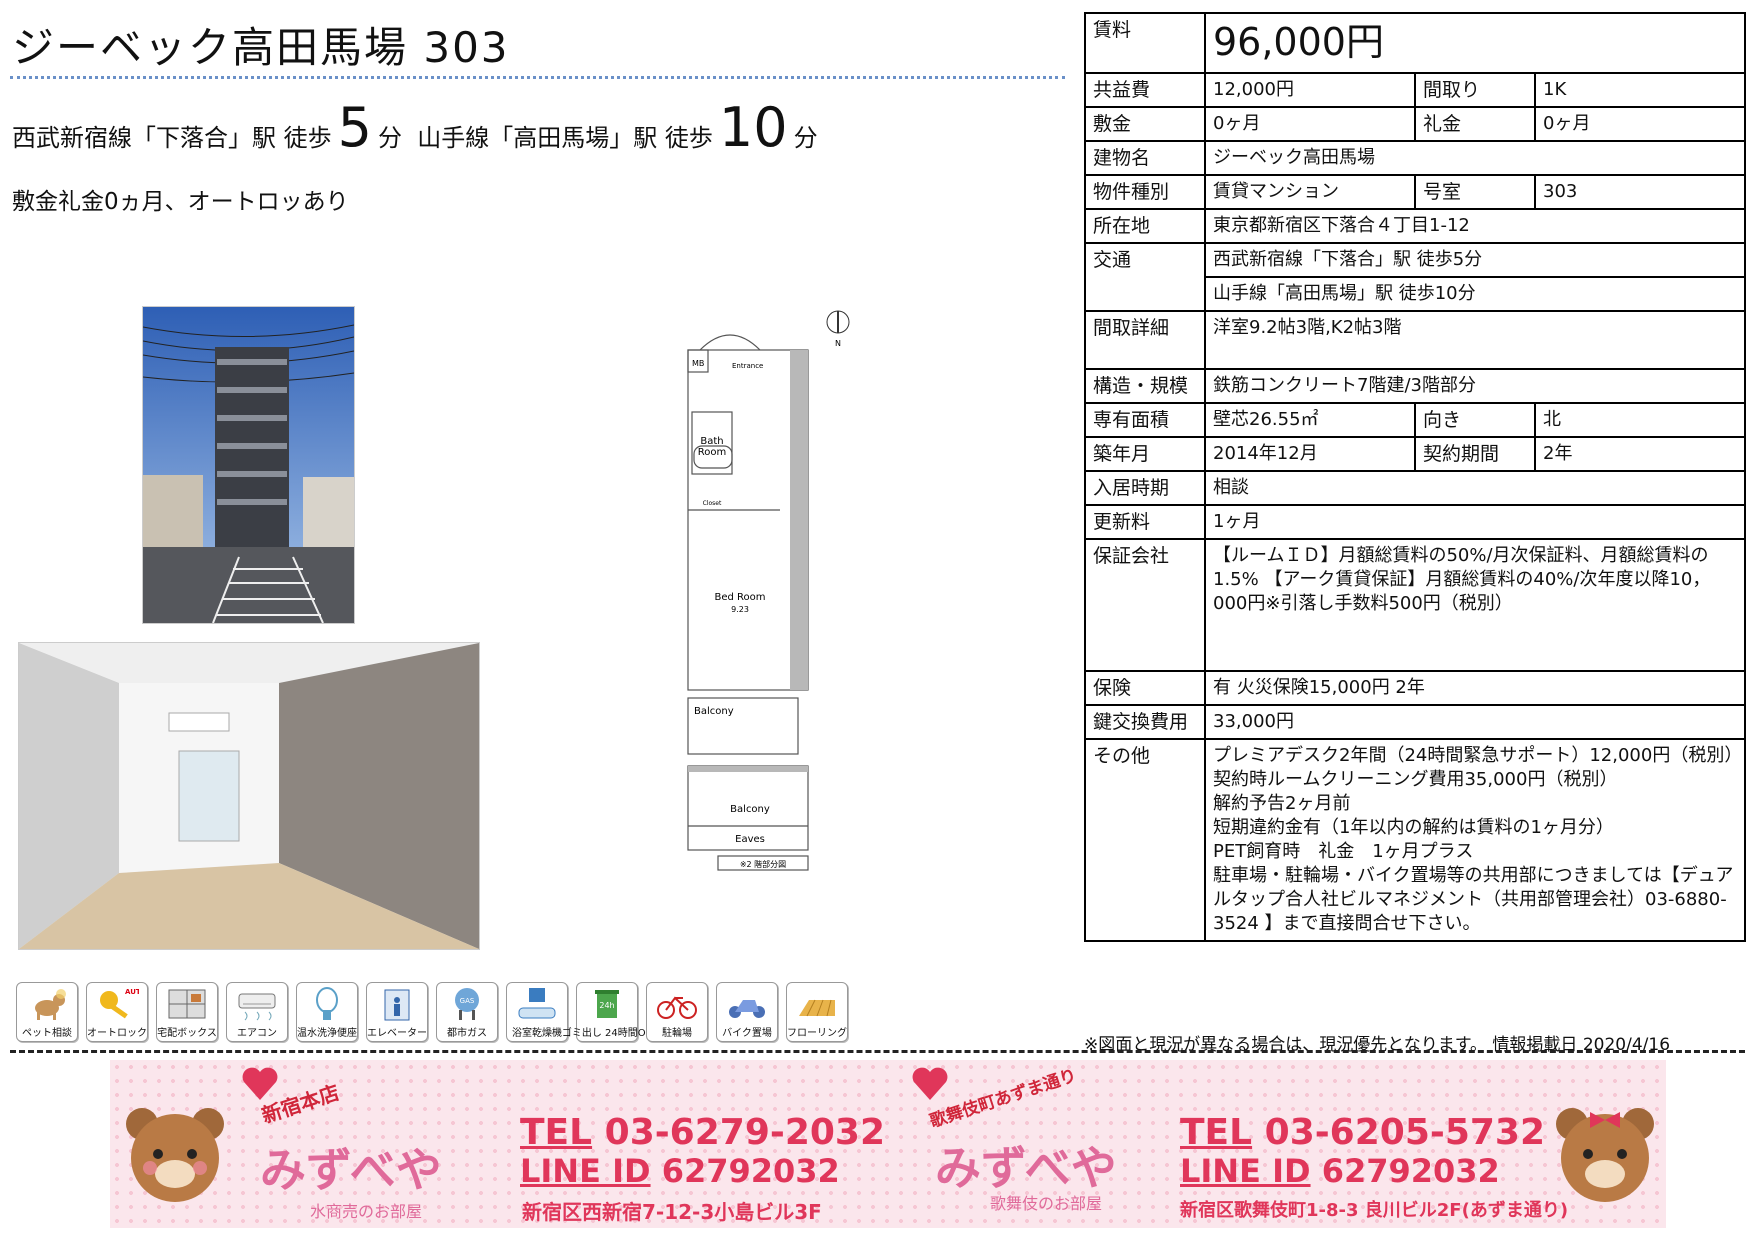 This screenshot has width=1755, height=1240. What do you see at coordinates (1145, 340) in the screenshot?
I see `layout-detail-label: 間取詳細` at bounding box center [1145, 340].